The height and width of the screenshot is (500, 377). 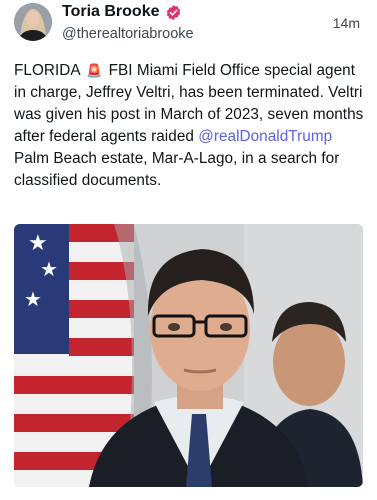 I want to click on avatar-image, so click(x=33, y=22).